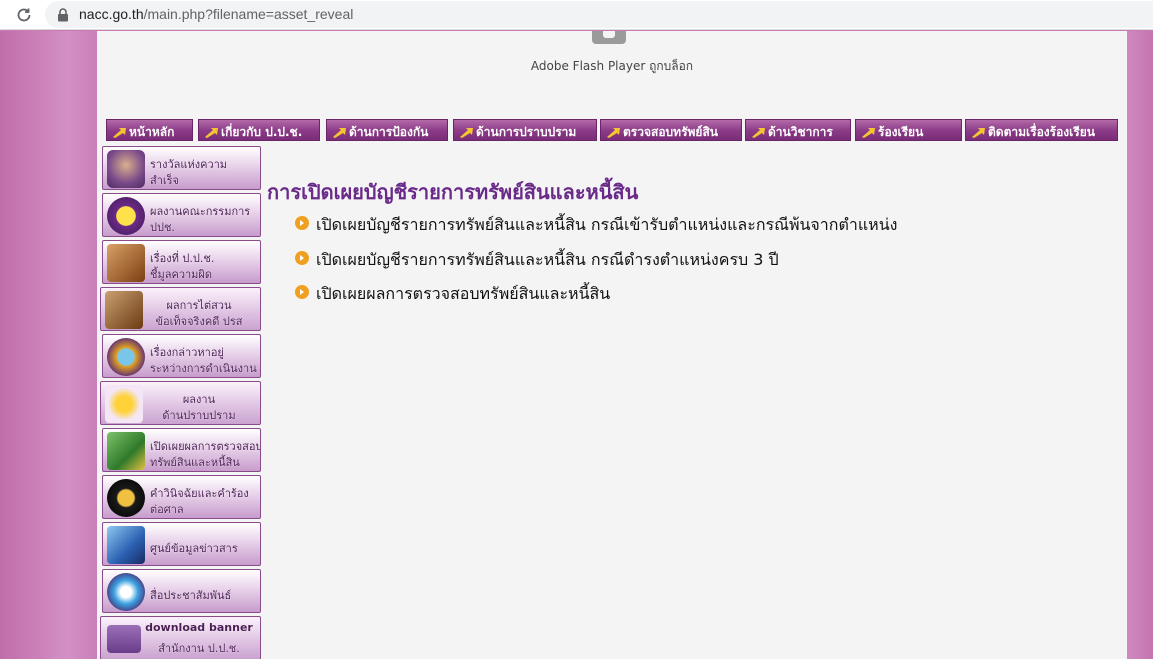 The width and height of the screenshot is (1153, 659). What do you see at coordinates (124, 639) in the screenshot?
I see `download-icon` at bounding box center [124, 639].